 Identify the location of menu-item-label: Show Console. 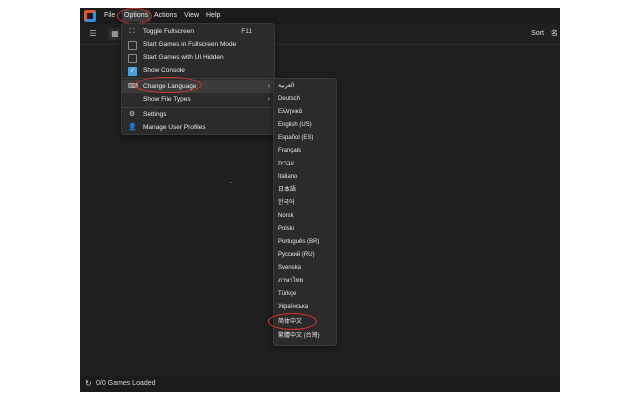
(164, 70).